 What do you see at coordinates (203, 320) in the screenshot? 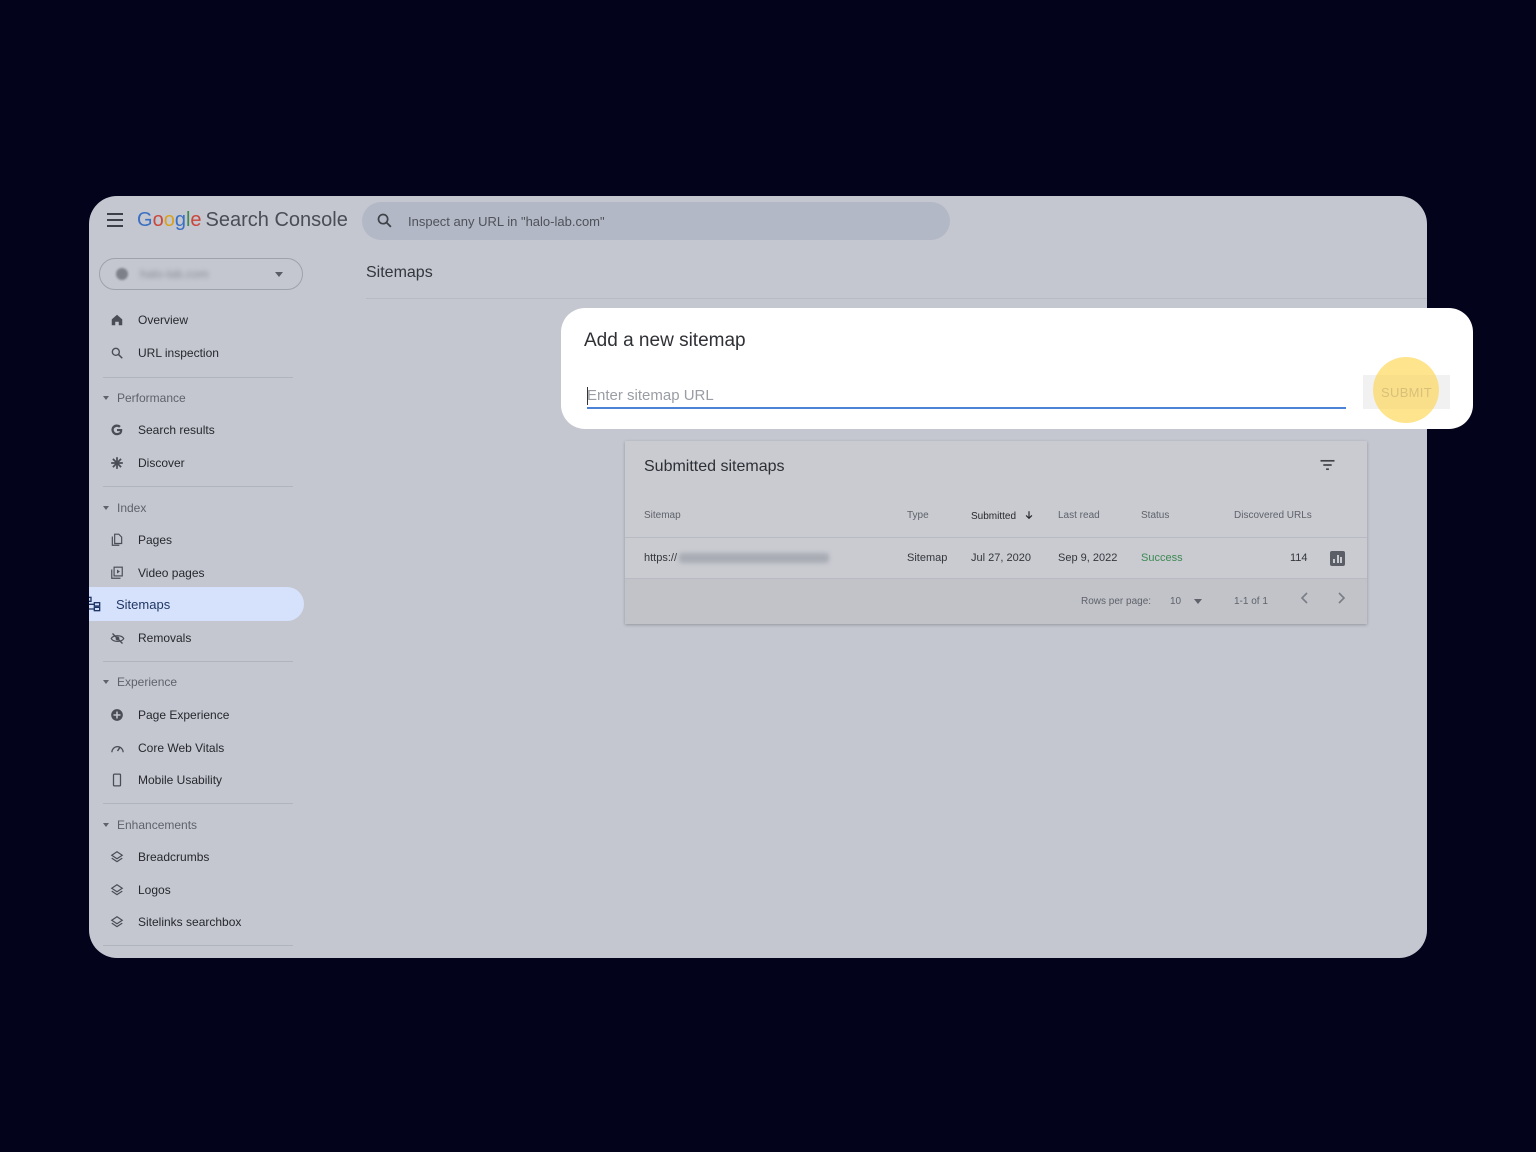
I see `sidebar-item-overview: Overview` at bounding box center [203, 320].